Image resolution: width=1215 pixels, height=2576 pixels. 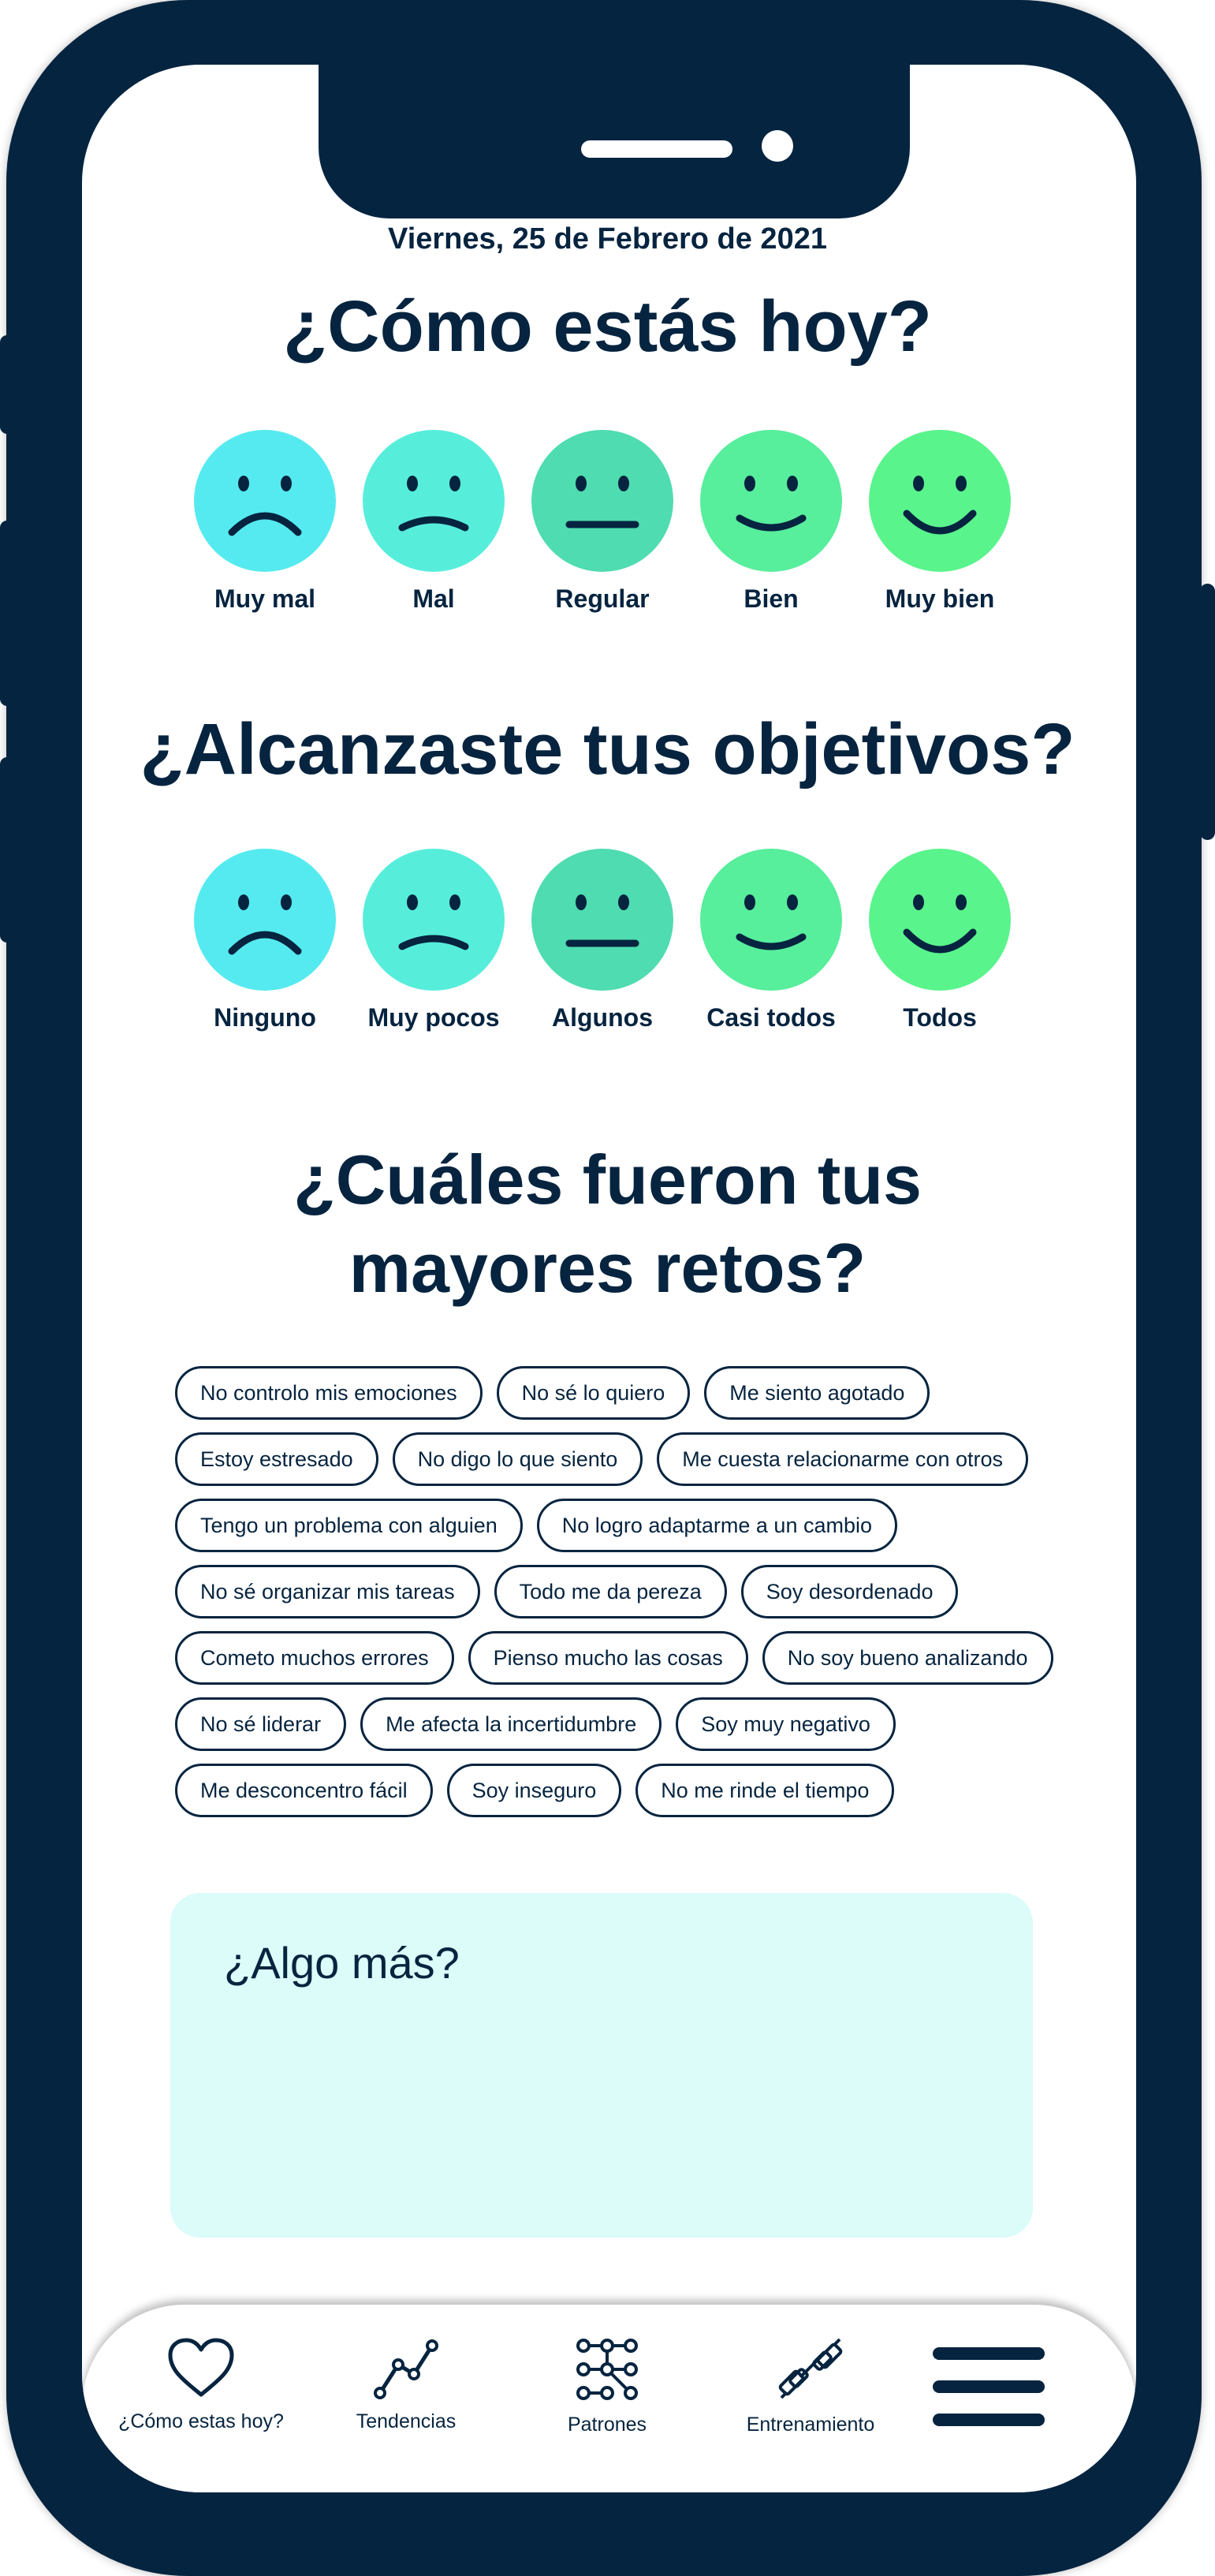 I want to click on challenge-chip: Soy desordenado, so click(x=850, y=1591).